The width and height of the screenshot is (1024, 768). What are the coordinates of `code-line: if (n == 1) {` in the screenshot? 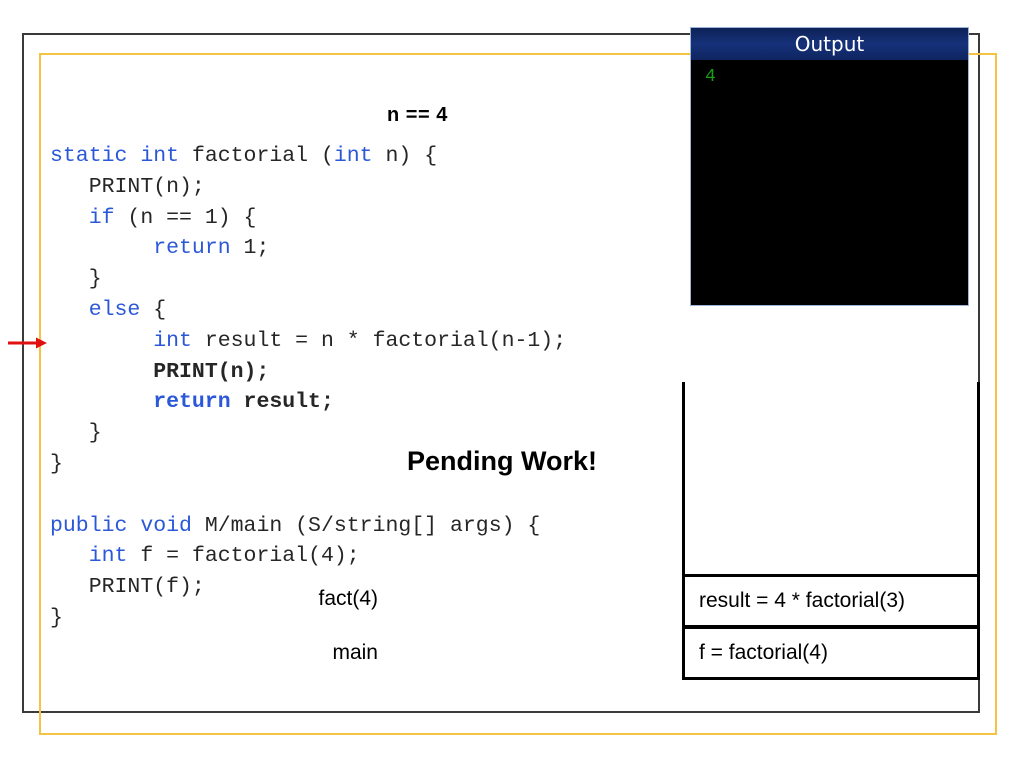 It's located at (360, 218).